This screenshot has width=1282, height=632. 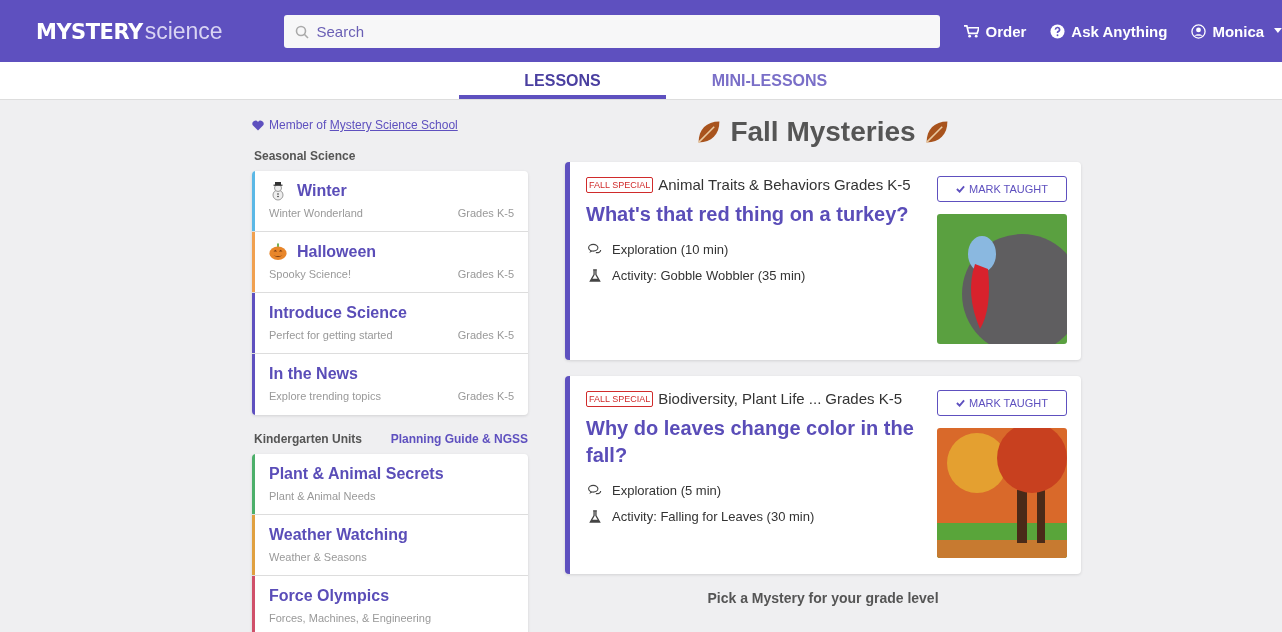 I want to click on pumpkin-icon, so click(x=278, y=252).